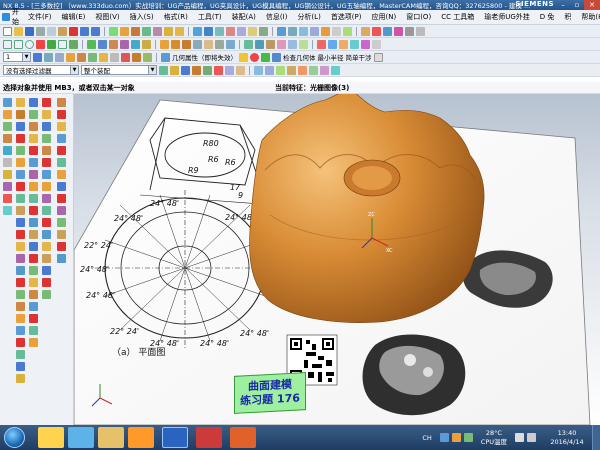 The image size is (600, 450). What do you see at coordinates (175, 437) in the screenshot?
I see `taskbar-app-nx` at bounding box center [175, 437].